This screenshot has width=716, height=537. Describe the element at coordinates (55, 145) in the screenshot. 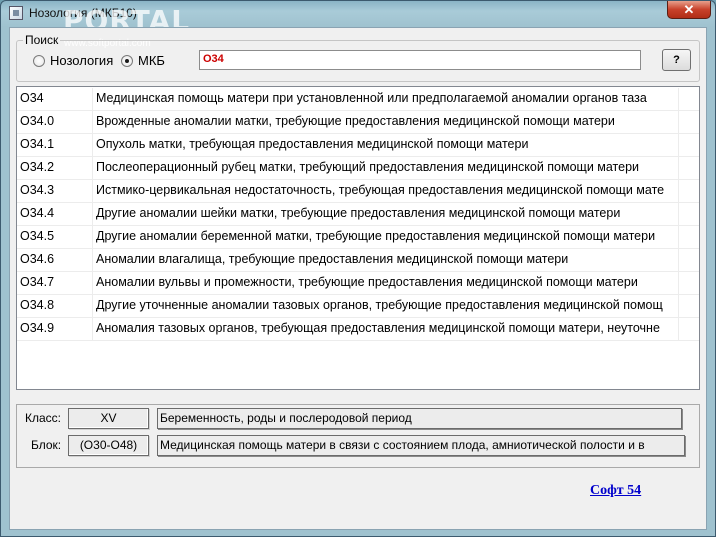

I see `row-code: O34.1` at that location.